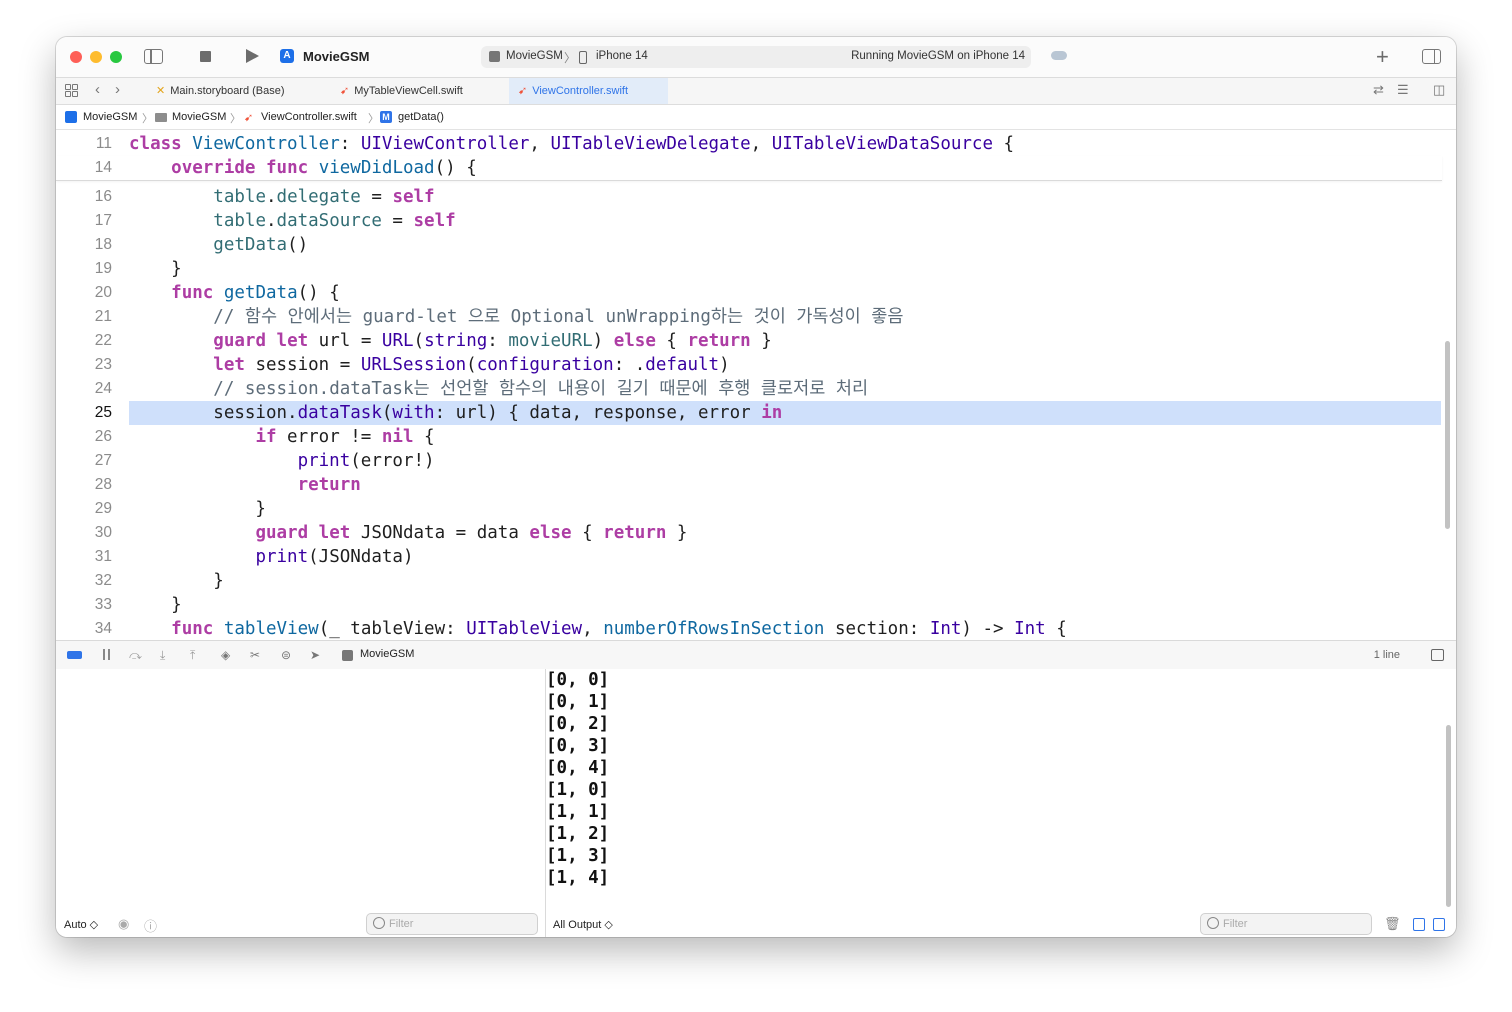 The image size is (1512, 1012). Describe the element at coordinates (408, 91) in the screenshot. I see `tab-label: MyTableViewCell.swift` at that location.